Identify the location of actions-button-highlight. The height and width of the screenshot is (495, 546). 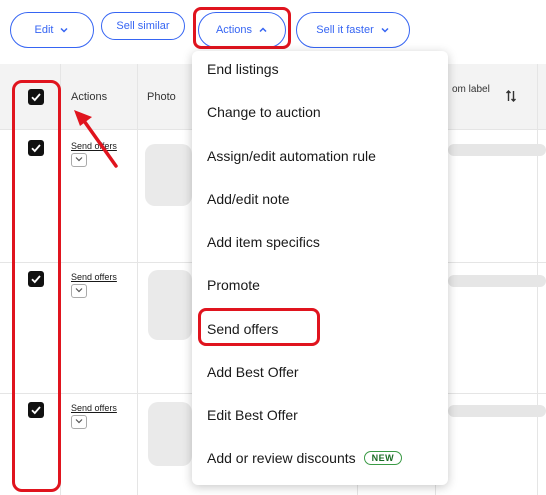
(242, 28).